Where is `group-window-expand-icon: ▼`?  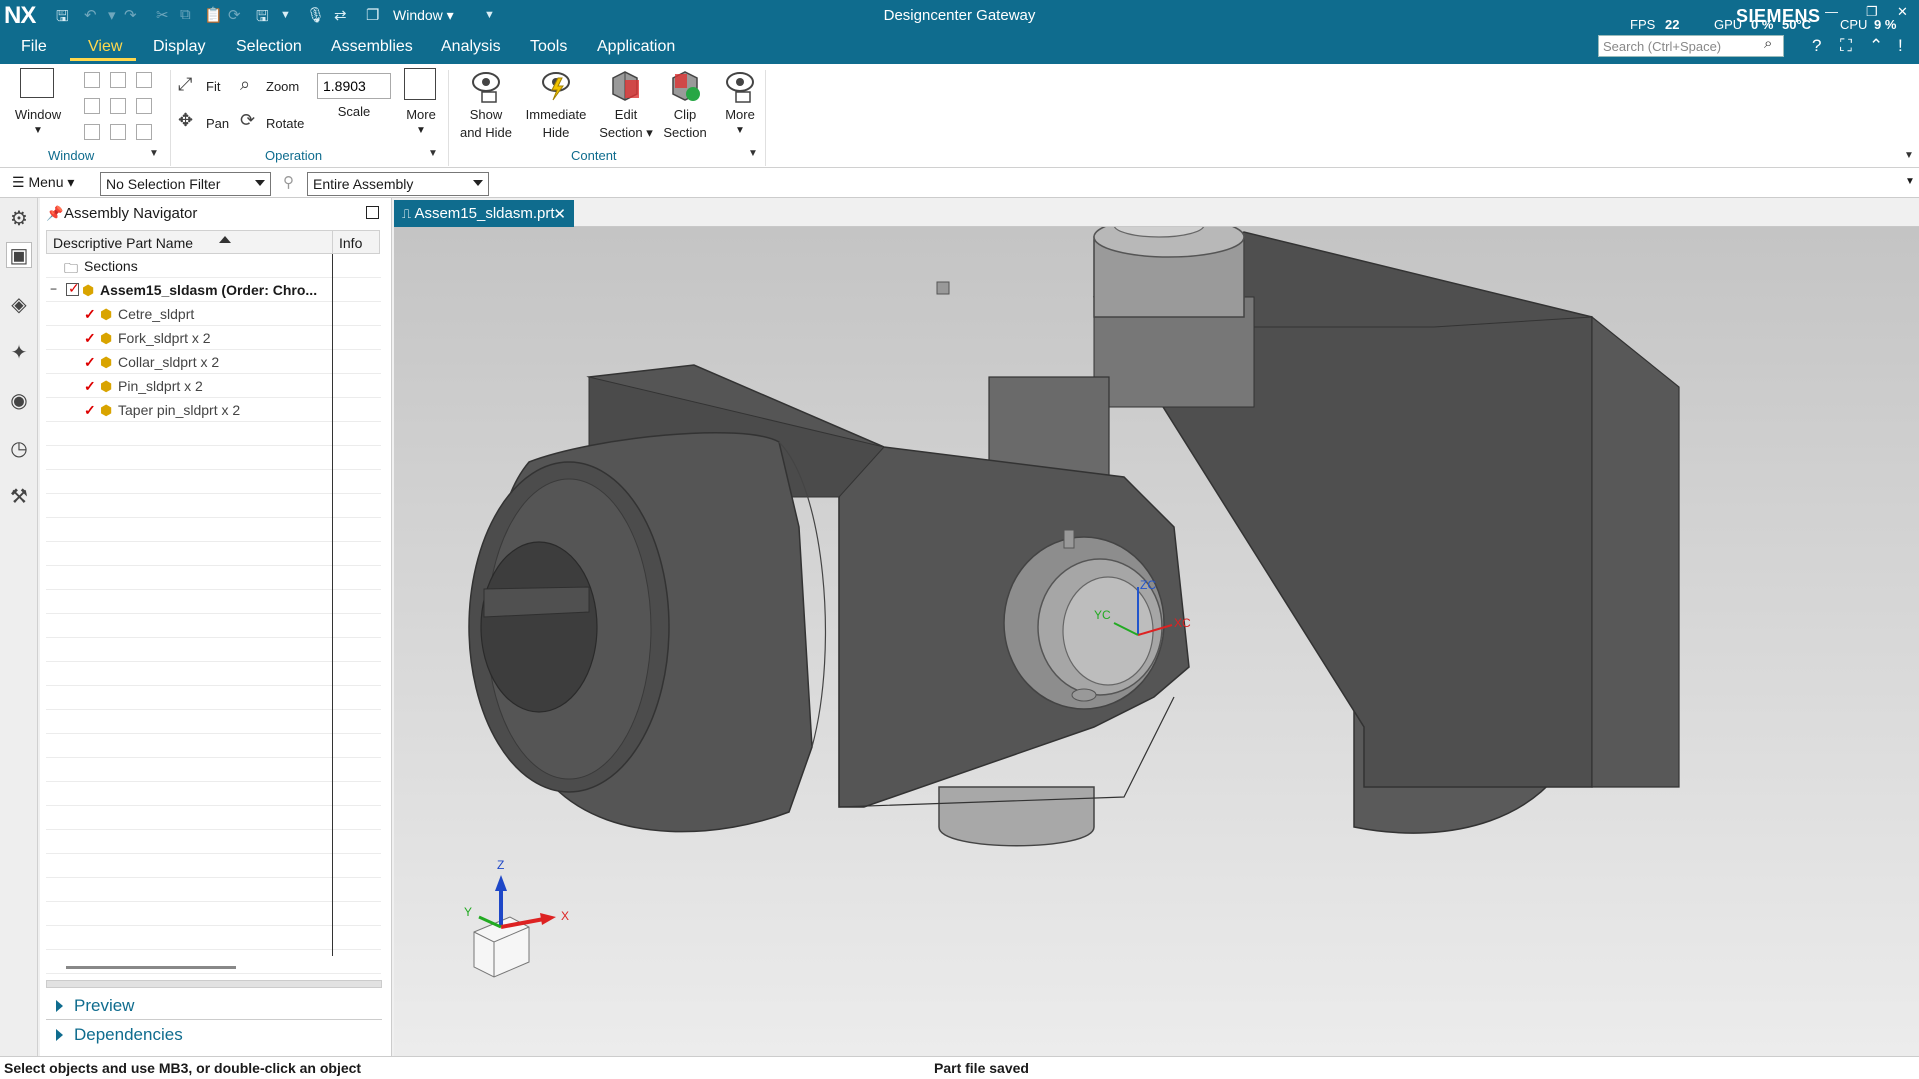
group-window-expand-icon: ▼ is located at coordinates (154, 153).